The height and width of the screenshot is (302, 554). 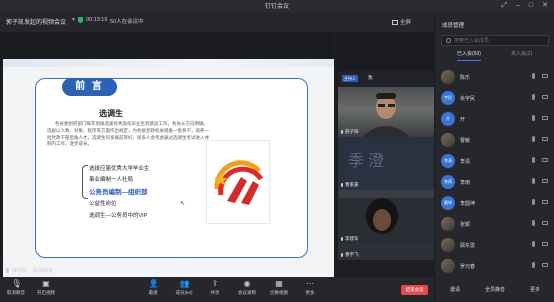 I want to click on member-name: 罗元春, so click(x=468, y=267).